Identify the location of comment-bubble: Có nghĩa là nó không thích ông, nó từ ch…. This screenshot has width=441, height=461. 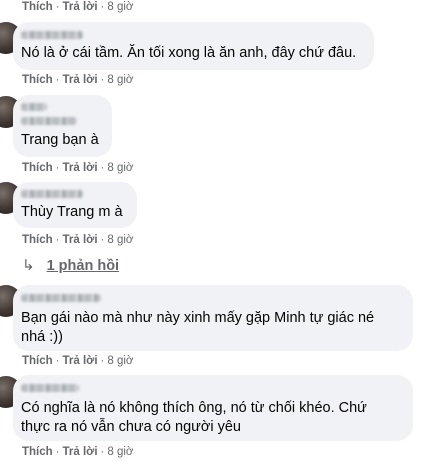
(213, 408).